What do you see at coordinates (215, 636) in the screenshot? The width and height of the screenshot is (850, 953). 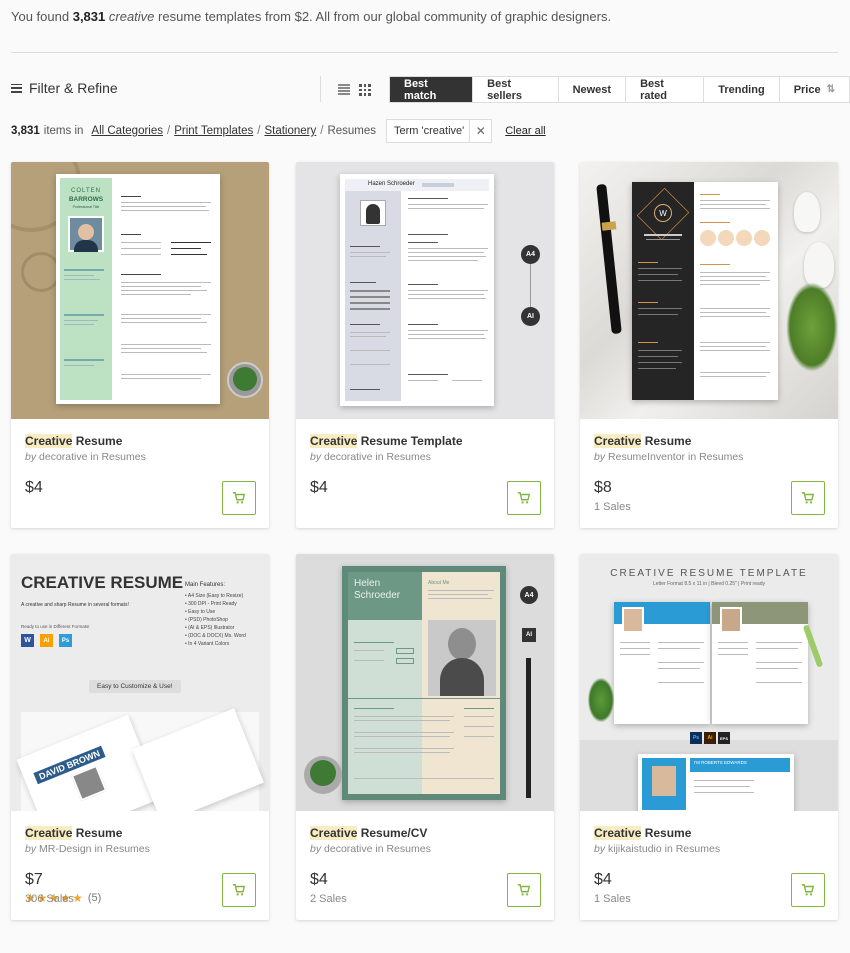 I see `feature-item: • (DOC & DOCX) Ms. Word` at bounding box center [215, 636].